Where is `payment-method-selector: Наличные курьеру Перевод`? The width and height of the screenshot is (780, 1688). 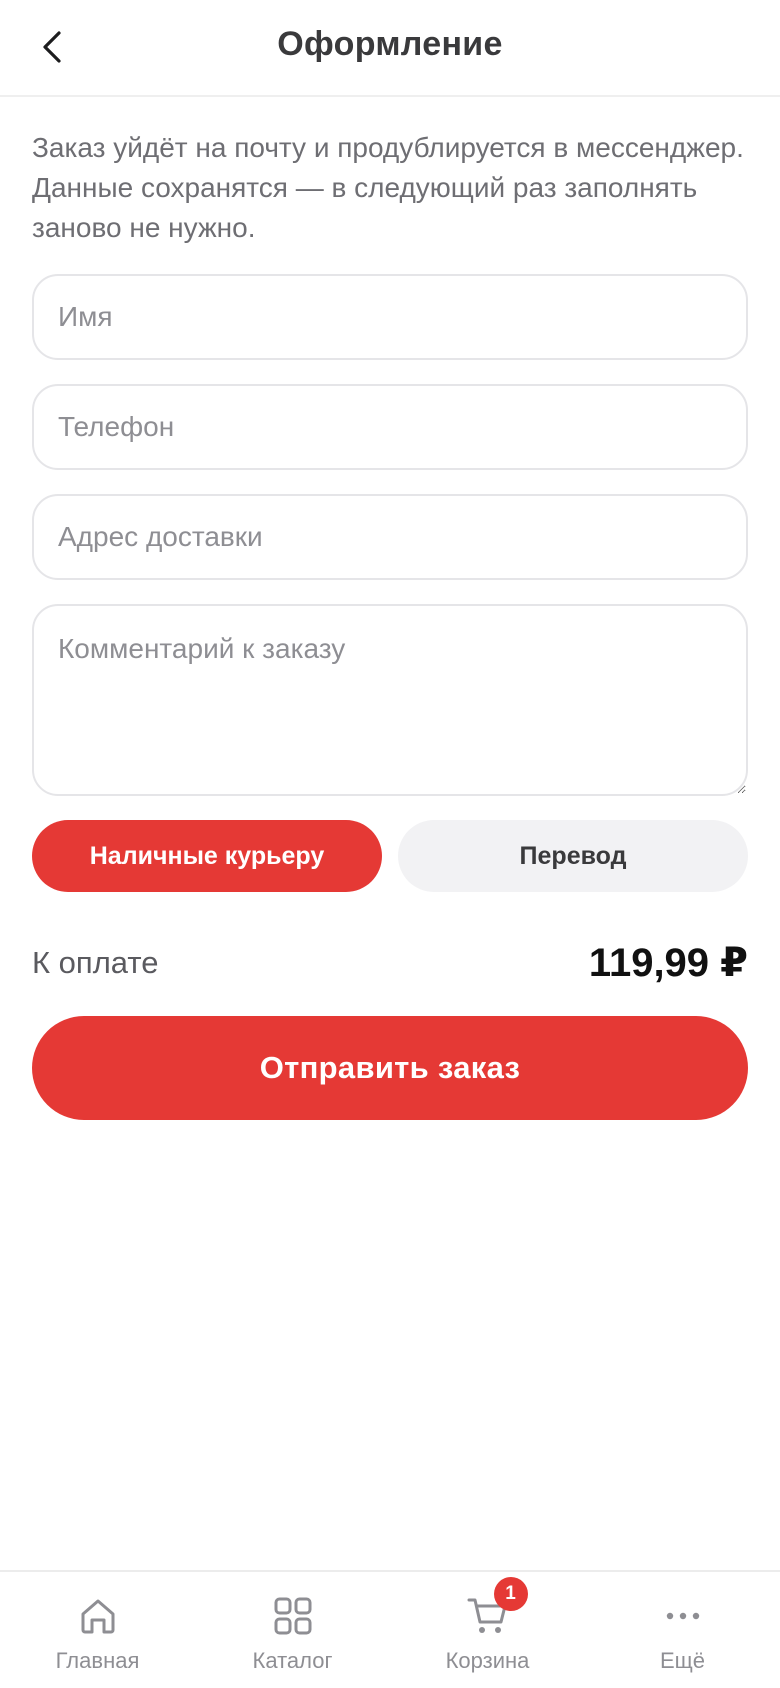 payment-method-selector: Наличные курьеру Перевод is located at coordinates (390, 856).